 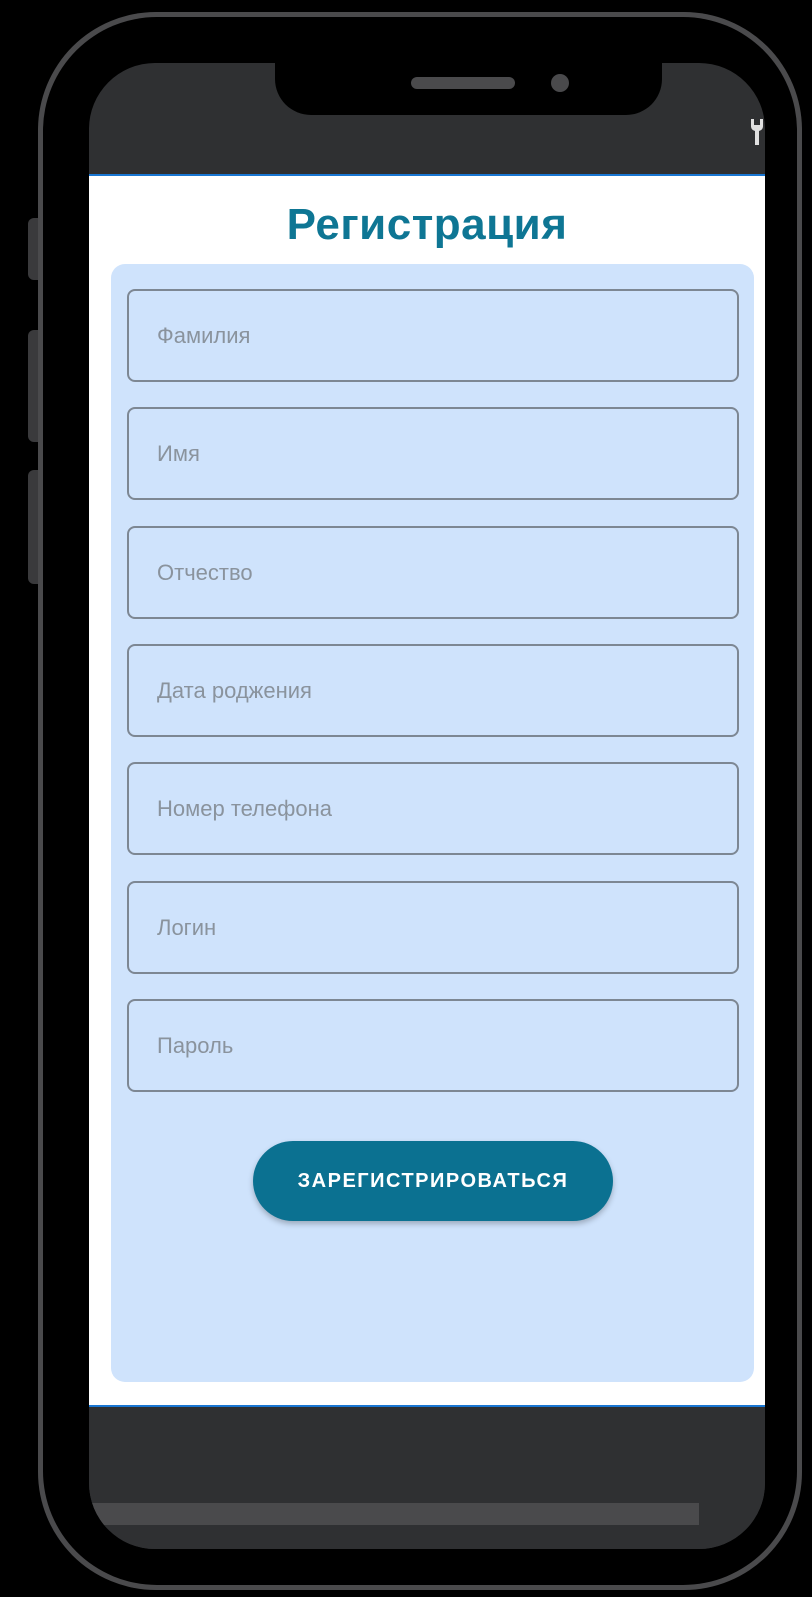 I want to click on phone-number-input, so click(x=433, y=808).